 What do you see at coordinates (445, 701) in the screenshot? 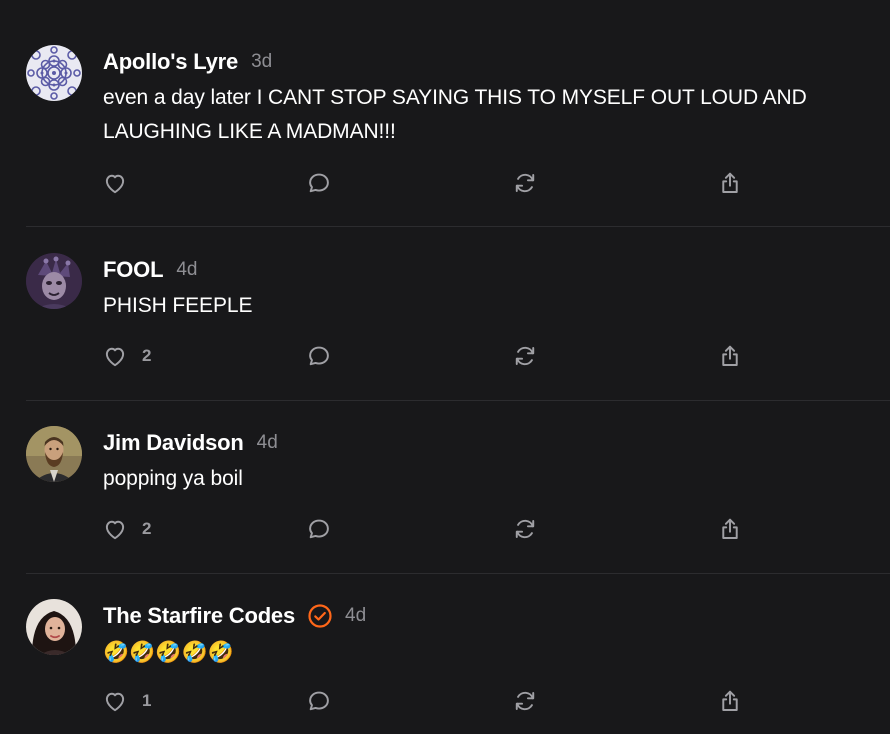
I see `comment-actions: 1` at bounding box center [445, 701].